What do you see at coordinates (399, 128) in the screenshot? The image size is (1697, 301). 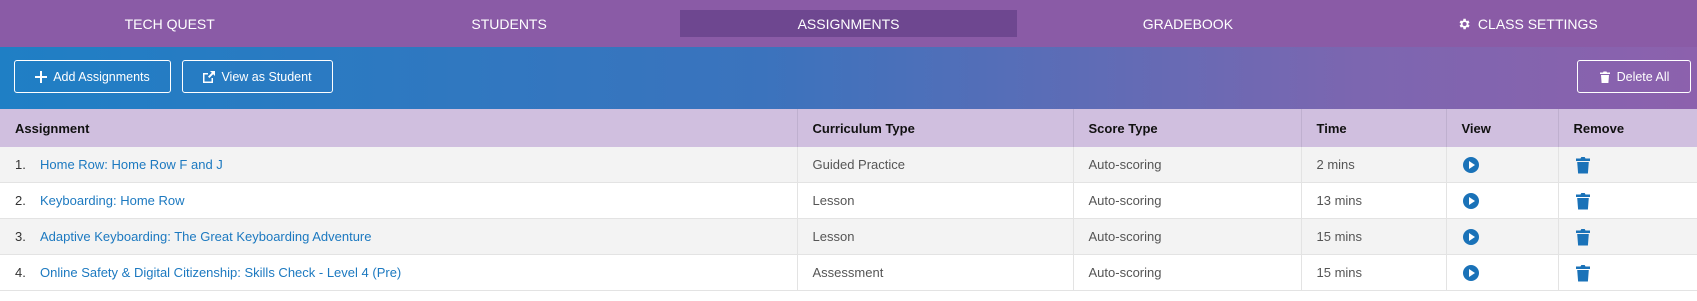 I see `header-assignment: Assignment` at bounding box center [399, 128].